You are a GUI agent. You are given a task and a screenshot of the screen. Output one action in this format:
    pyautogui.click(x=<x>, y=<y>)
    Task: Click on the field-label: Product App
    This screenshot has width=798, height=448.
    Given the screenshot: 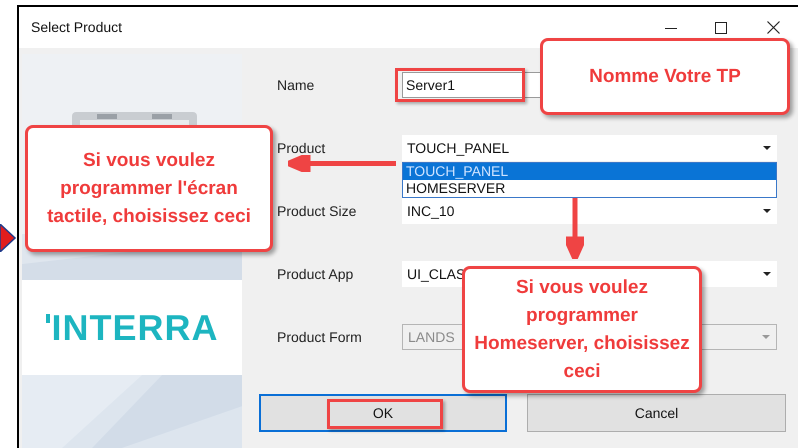 What is the action you would take?
    pyautogui.click(x=315, y=274)
    